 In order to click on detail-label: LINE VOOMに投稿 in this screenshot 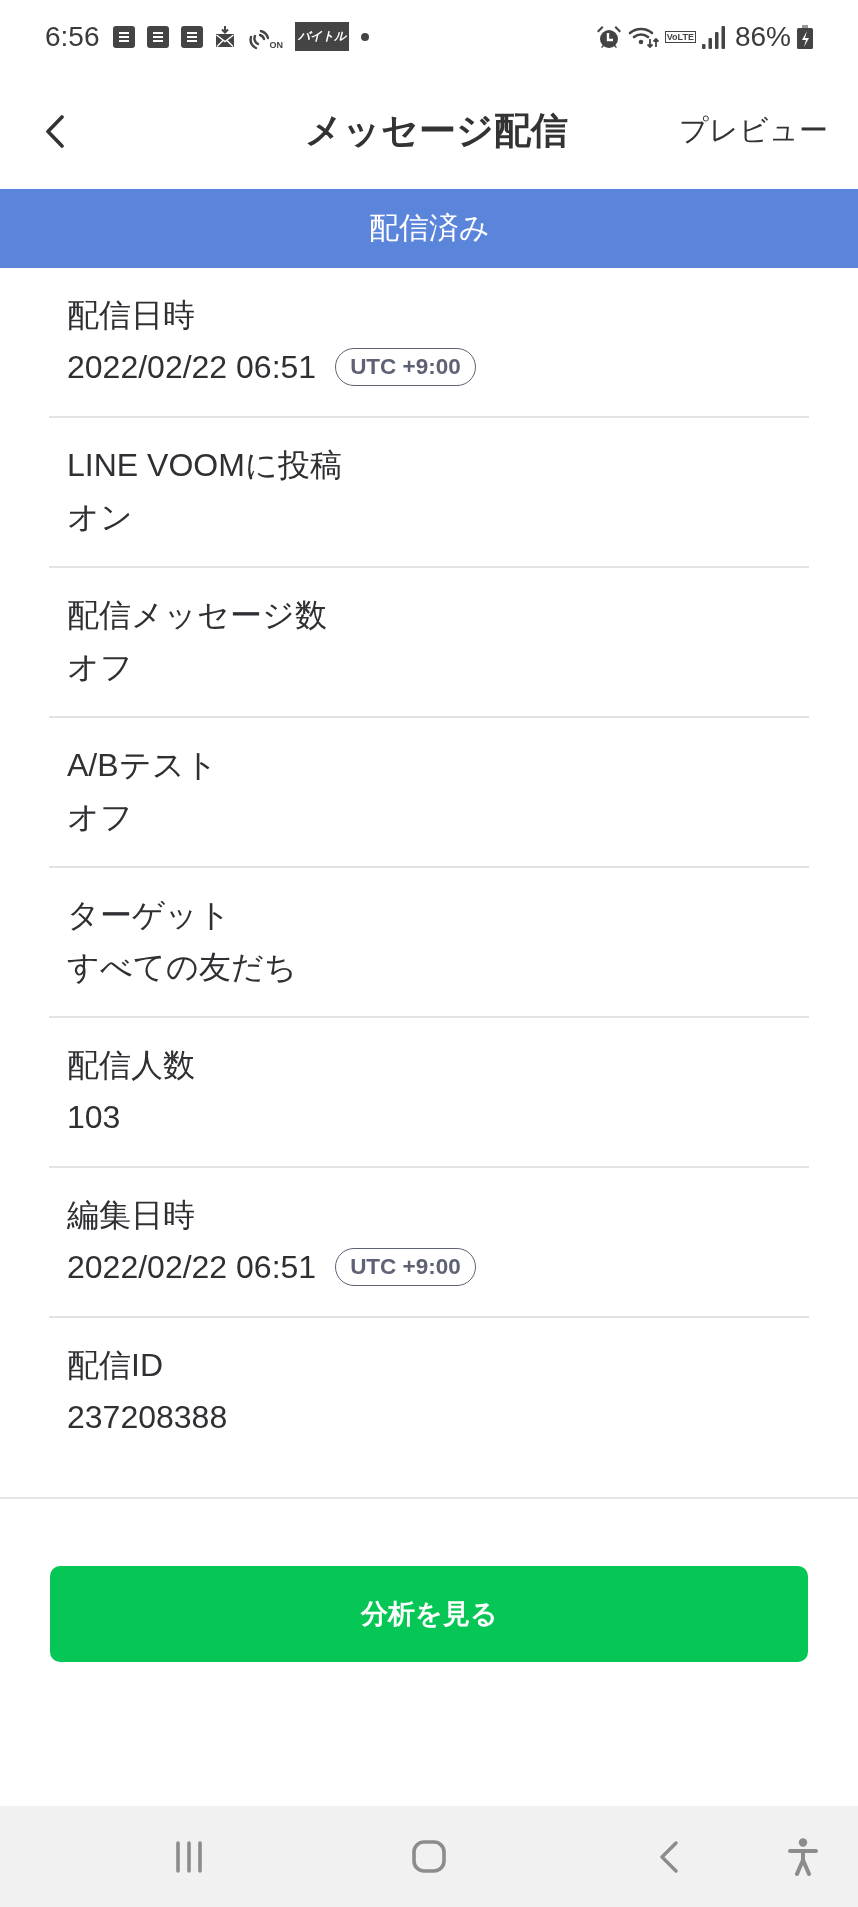, I will do `click(204, 465)`.